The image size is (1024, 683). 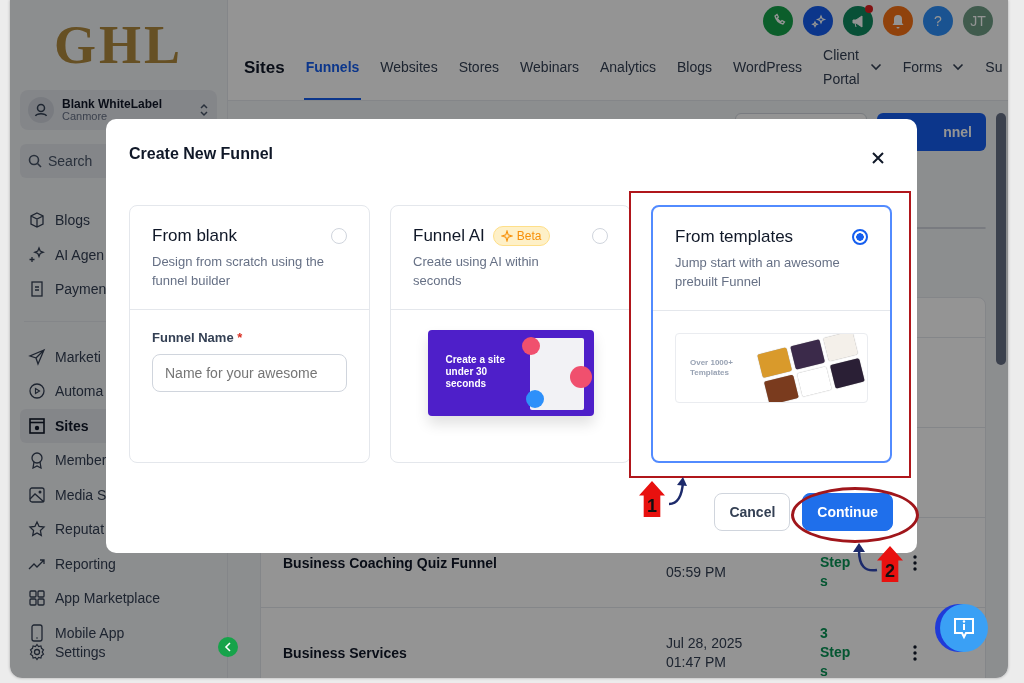 I want to click on updated-time: 01:47 PM, so click(x=696, y=662).